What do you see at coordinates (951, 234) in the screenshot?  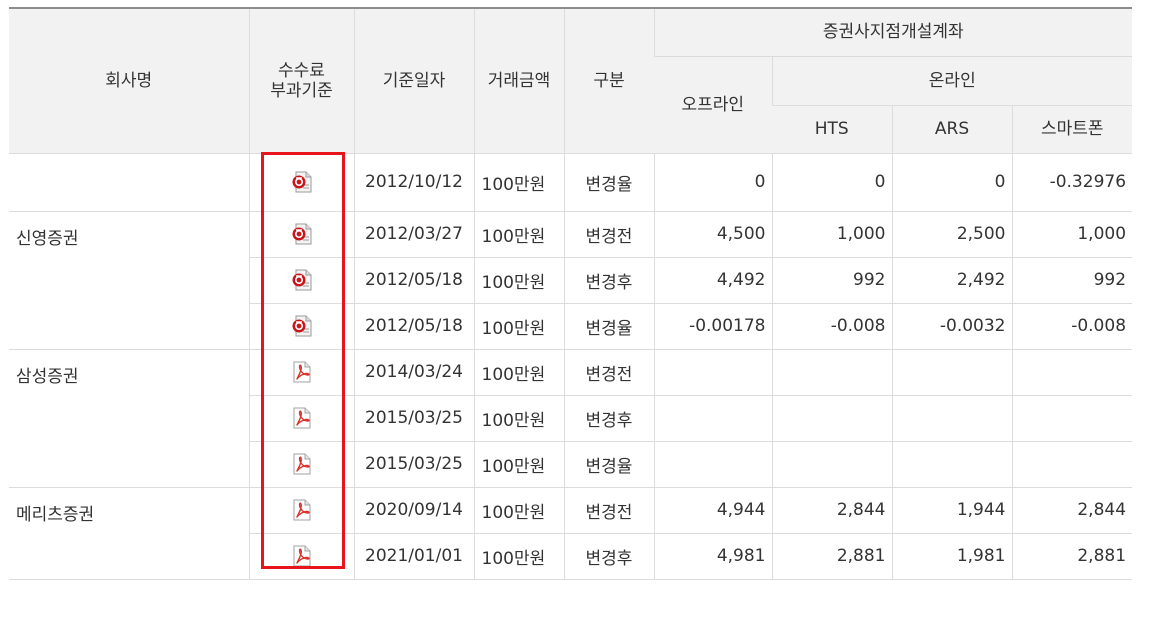 I see `ars-cell: 2,500` at bounding box center [951, 234].